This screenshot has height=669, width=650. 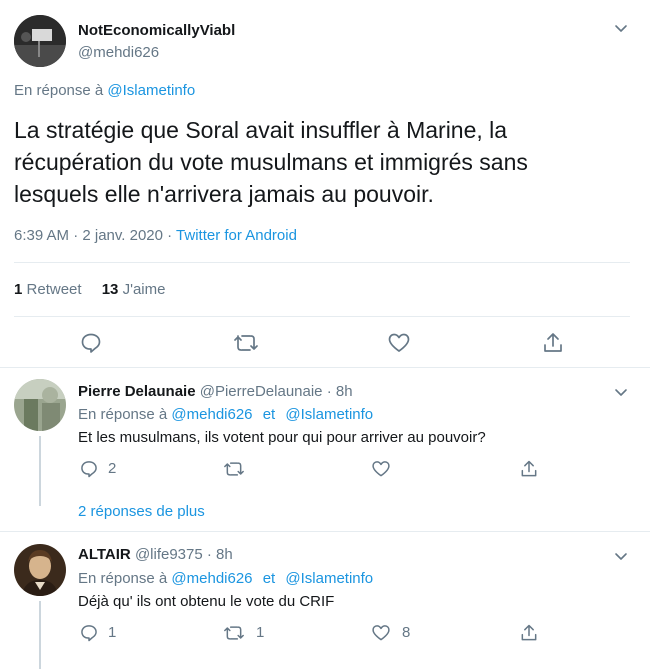 I want to click on timestamp: 6:39 AM · 2 janv. 2020, so click(x=88, y=235).